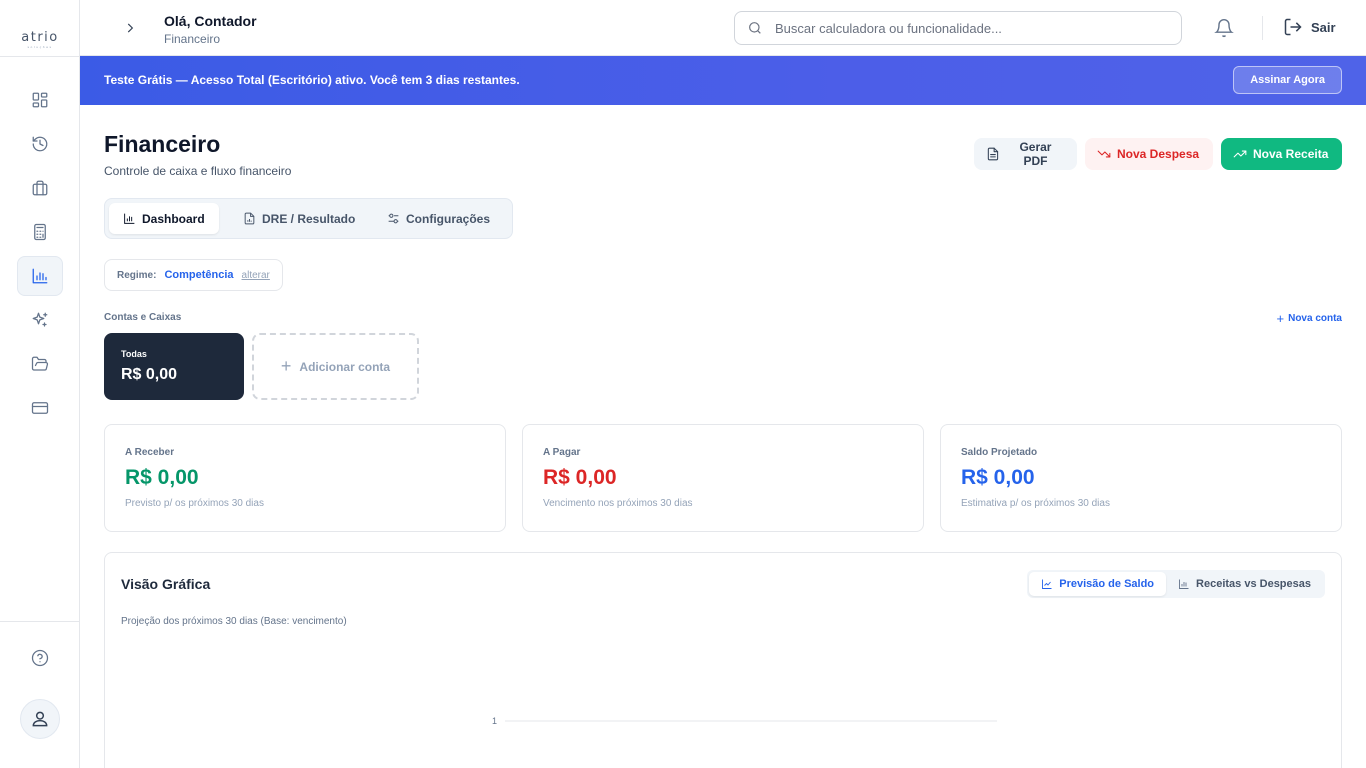 Image resolution: width=1366 pixels, height=768 pixels. Describe the element at coordinates (1291, 154) in the screenshot. I see `new-income-label: Nova Receita` at that location.